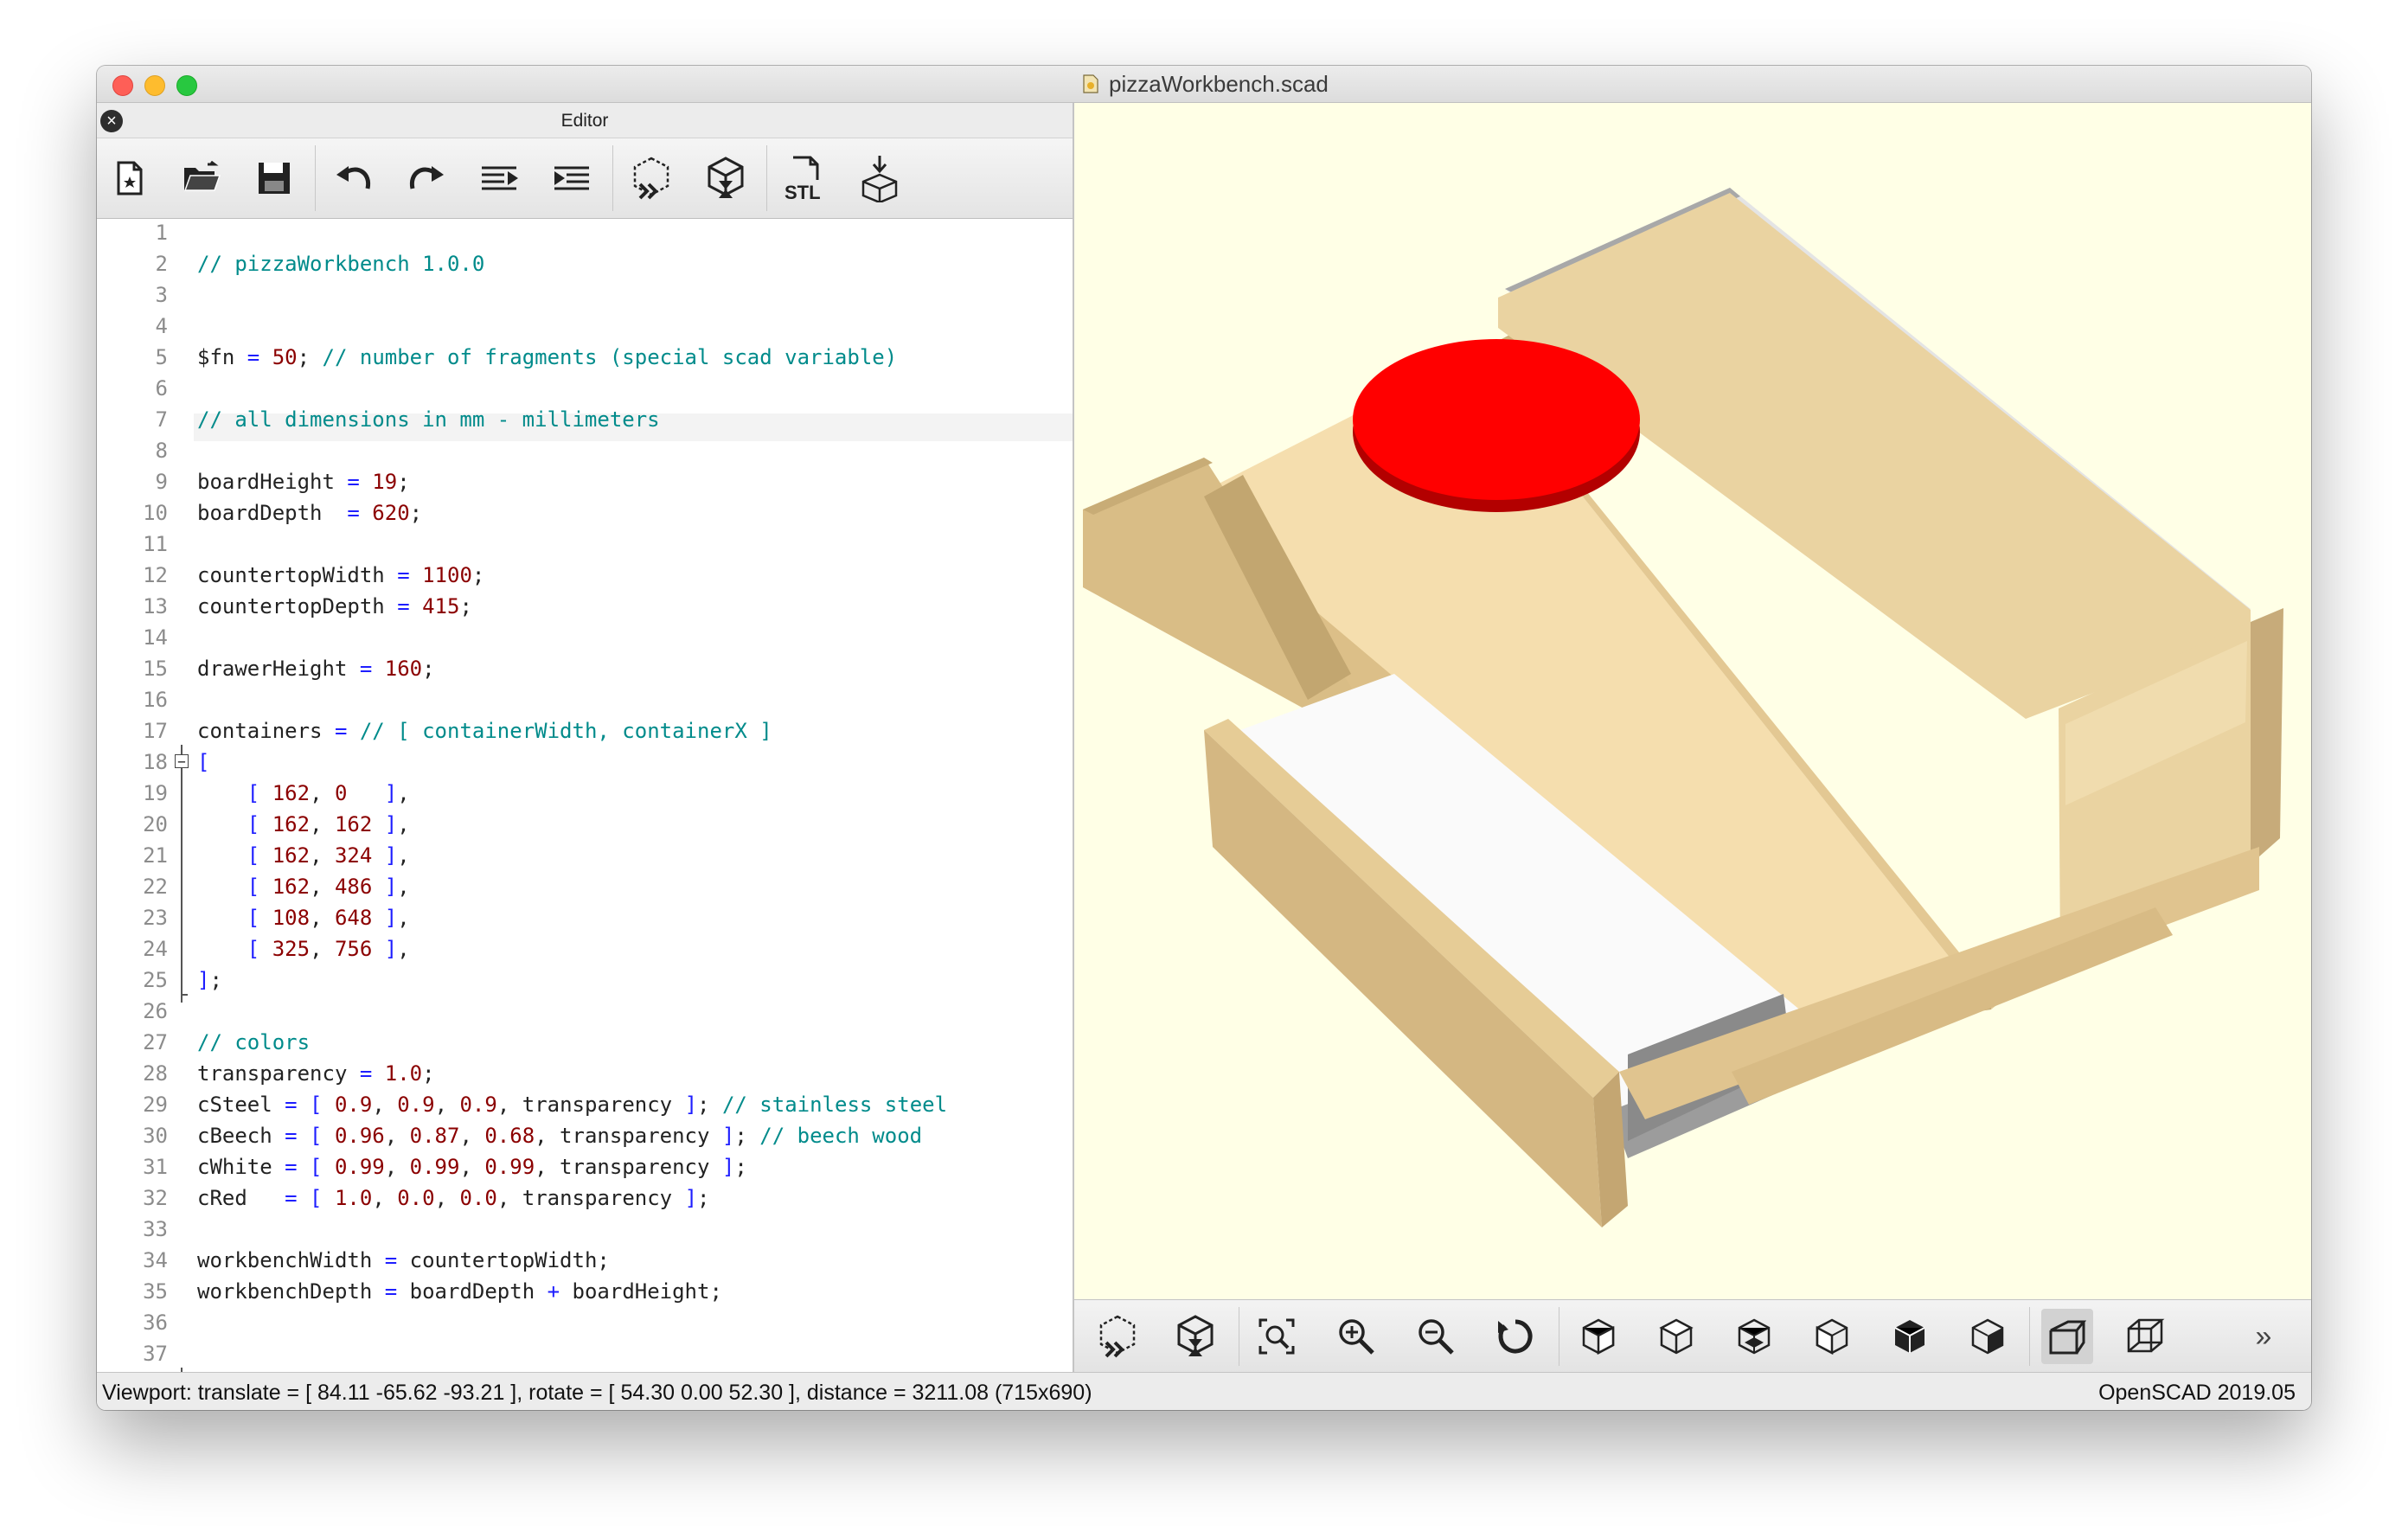  I want to click on code-line: 24 [ 325, 756 ],, so click(585, 949).